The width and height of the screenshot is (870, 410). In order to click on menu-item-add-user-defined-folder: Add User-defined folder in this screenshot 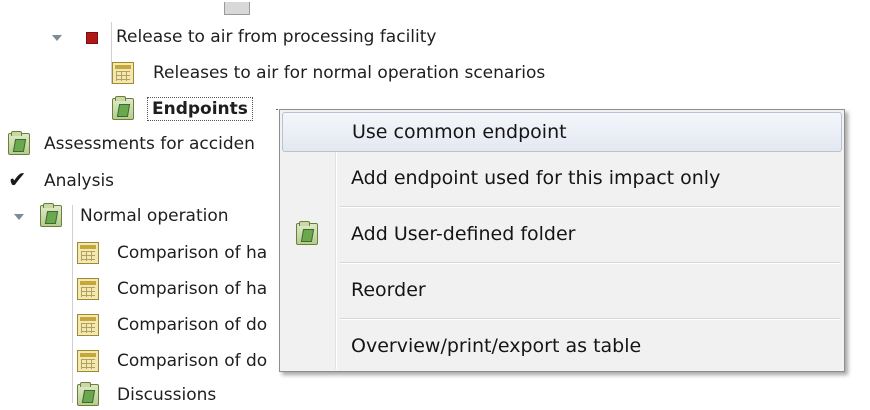, I will do `click(562, 234)`.